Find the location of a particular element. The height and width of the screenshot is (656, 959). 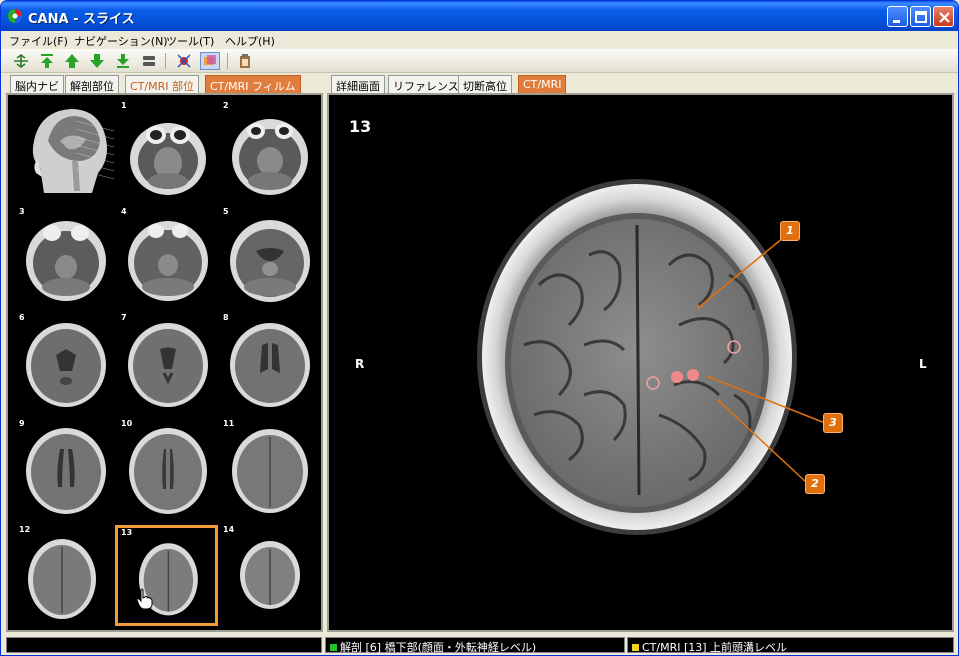

clipboard-icon is located at coordinates (245, 61).